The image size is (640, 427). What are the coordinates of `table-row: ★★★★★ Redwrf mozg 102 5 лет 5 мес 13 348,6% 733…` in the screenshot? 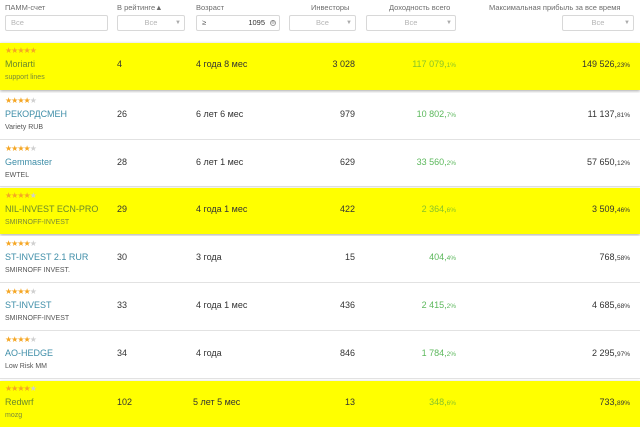 It's located at (320, 404).